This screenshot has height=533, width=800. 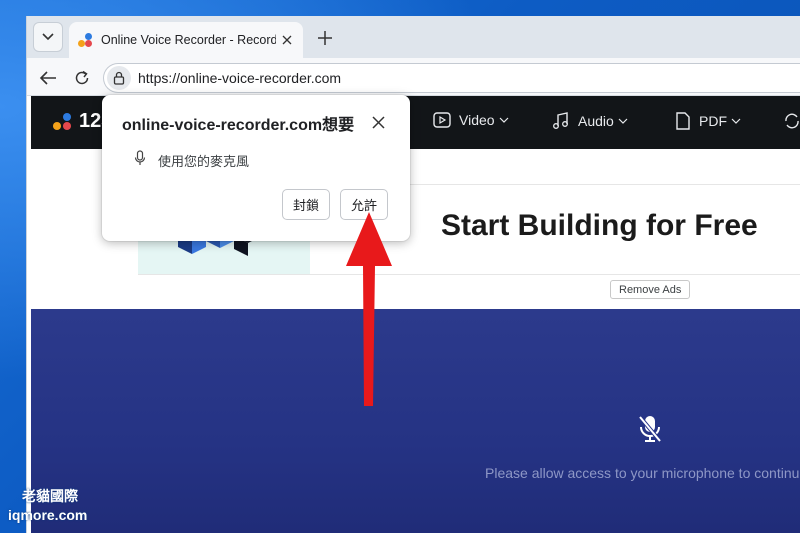 What do you see at coordinates (596, 121) in the screenshot?
I see `nav-audio-label: Audio` at bounding box center [596, 121].